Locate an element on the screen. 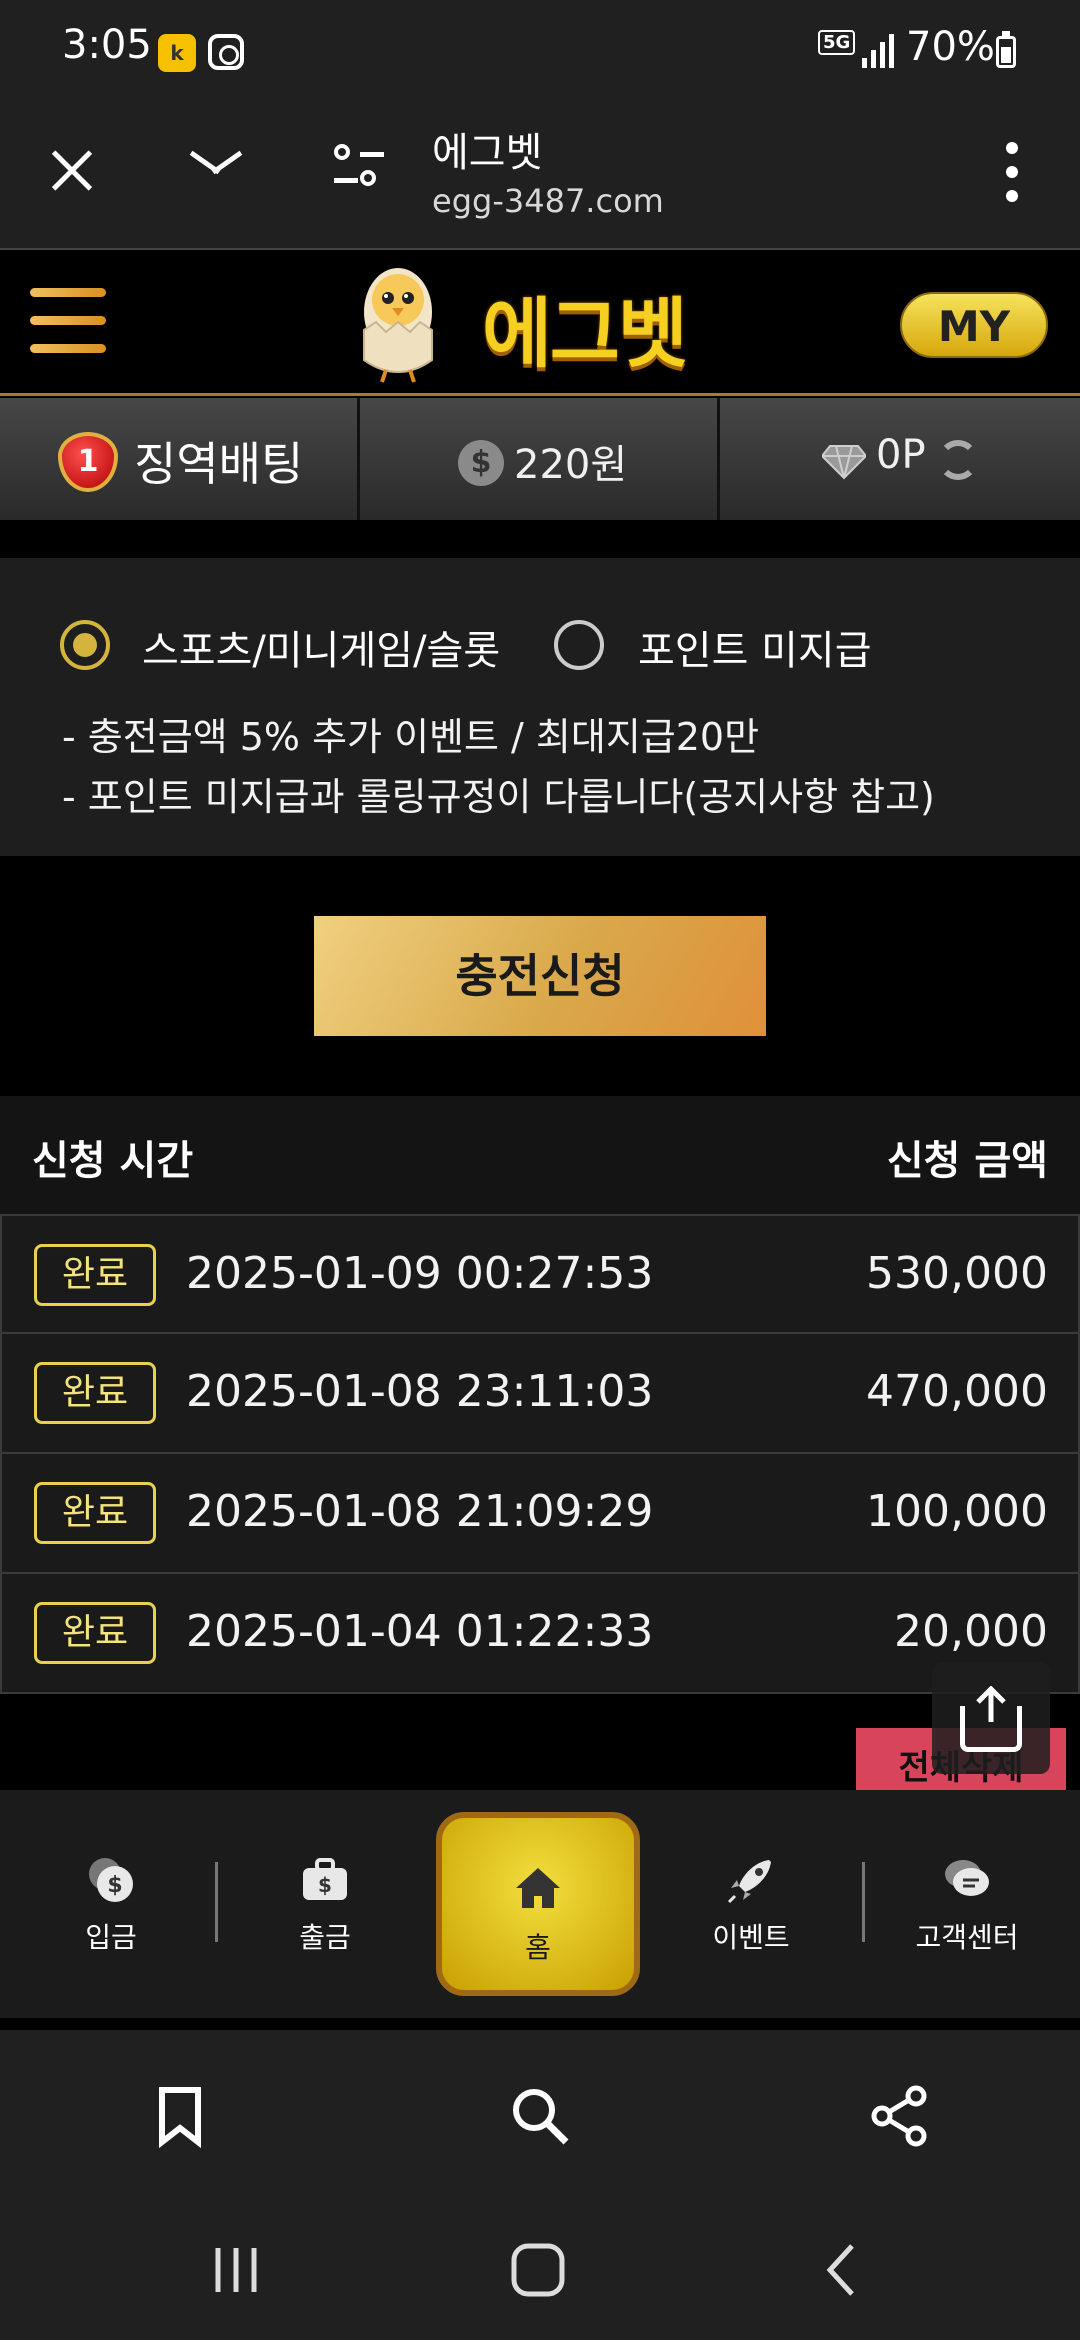  radio-no-points is located at coordinates (579, 645).